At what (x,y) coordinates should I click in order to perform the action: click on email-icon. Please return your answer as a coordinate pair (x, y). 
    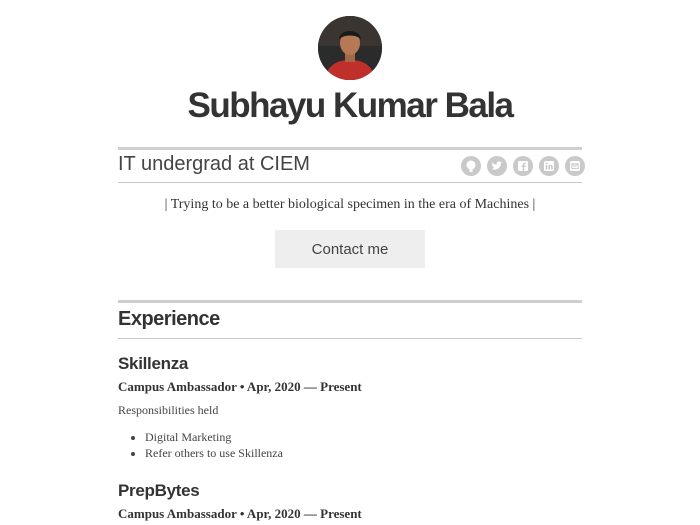
    Looking at the image, I should click on (575, 166).